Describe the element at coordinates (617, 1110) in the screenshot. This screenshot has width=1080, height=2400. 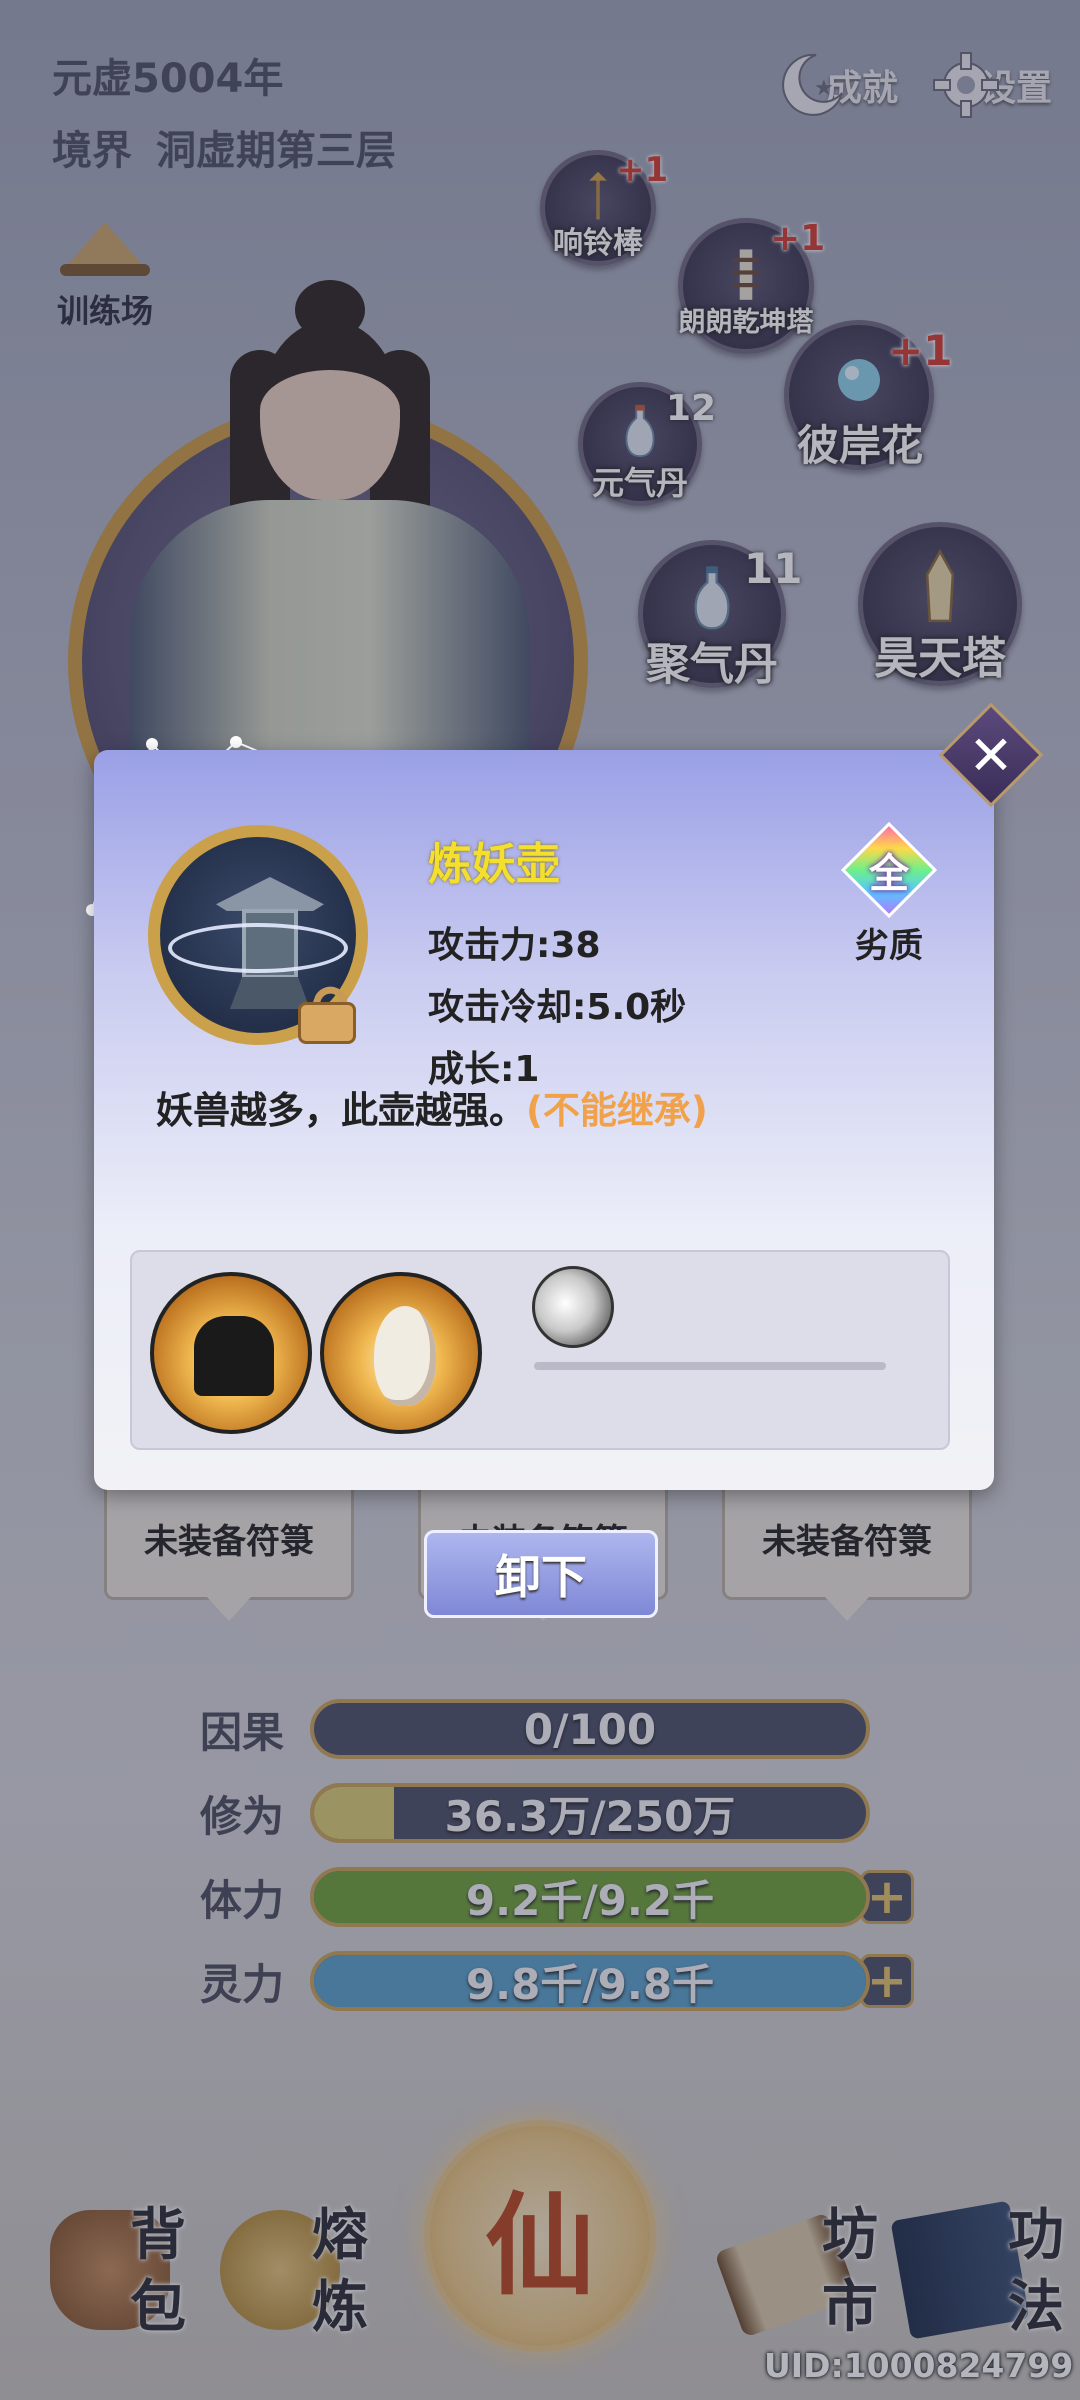
I see `inherit-note: (不能继承)` at that location.